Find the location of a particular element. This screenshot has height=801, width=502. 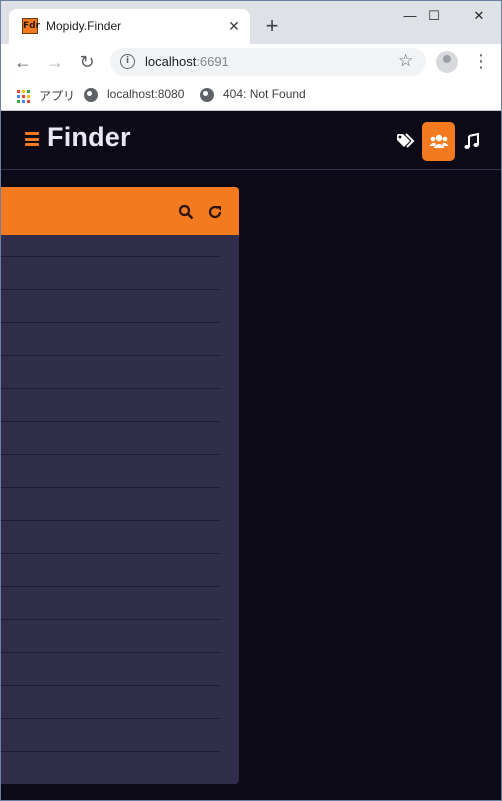

music-icon is located at coordinates (471, 141).